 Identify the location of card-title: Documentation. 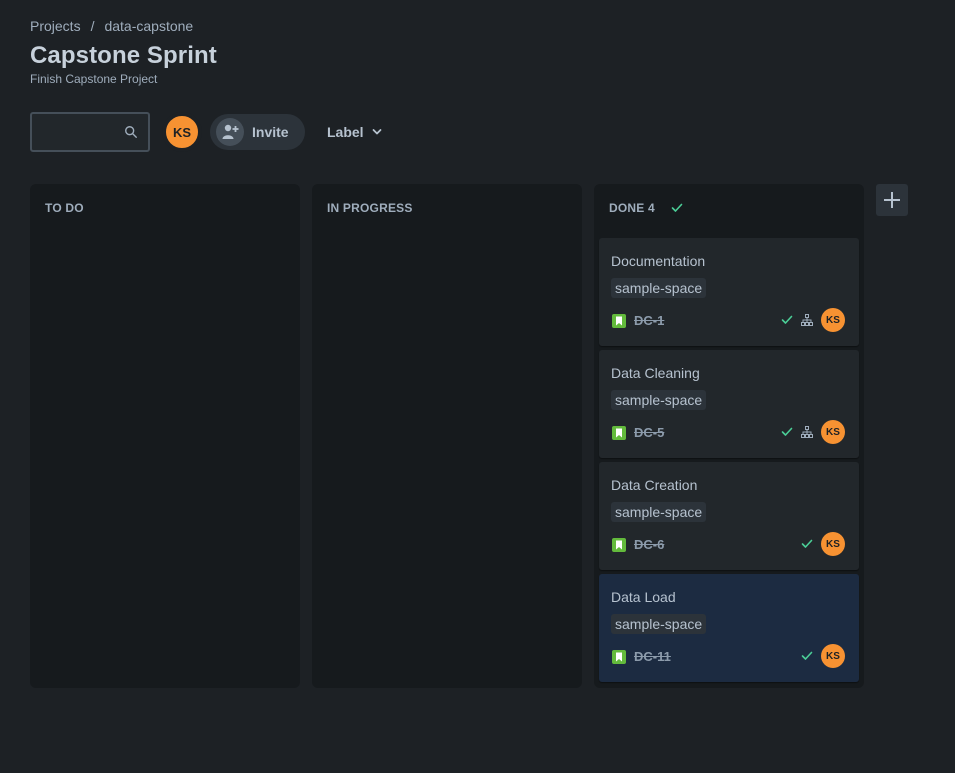
(658, 261).